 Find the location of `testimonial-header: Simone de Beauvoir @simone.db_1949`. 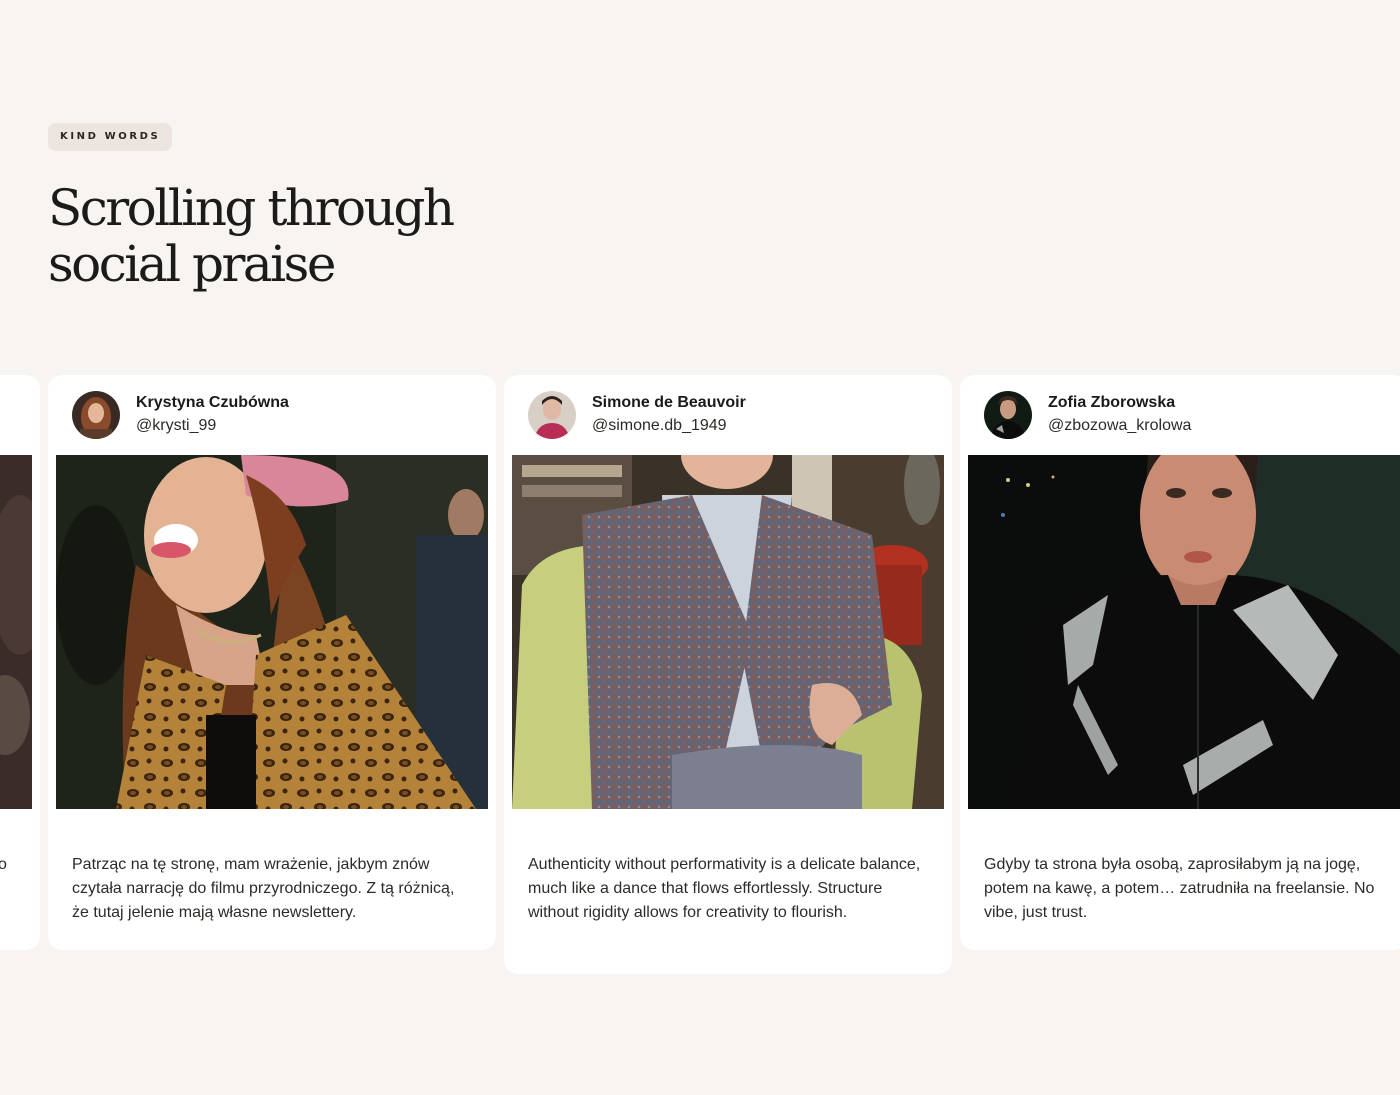

testimonial-header: Simone de Beauvoir @simone.db_1949 is located at coordinates (637, 415).